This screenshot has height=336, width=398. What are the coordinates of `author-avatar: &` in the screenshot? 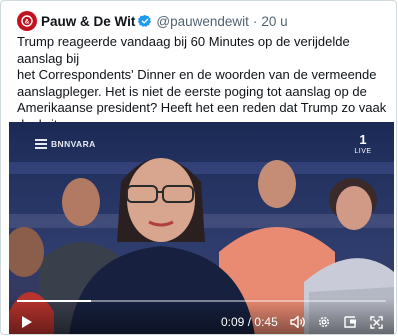 It's located at (27, 21).